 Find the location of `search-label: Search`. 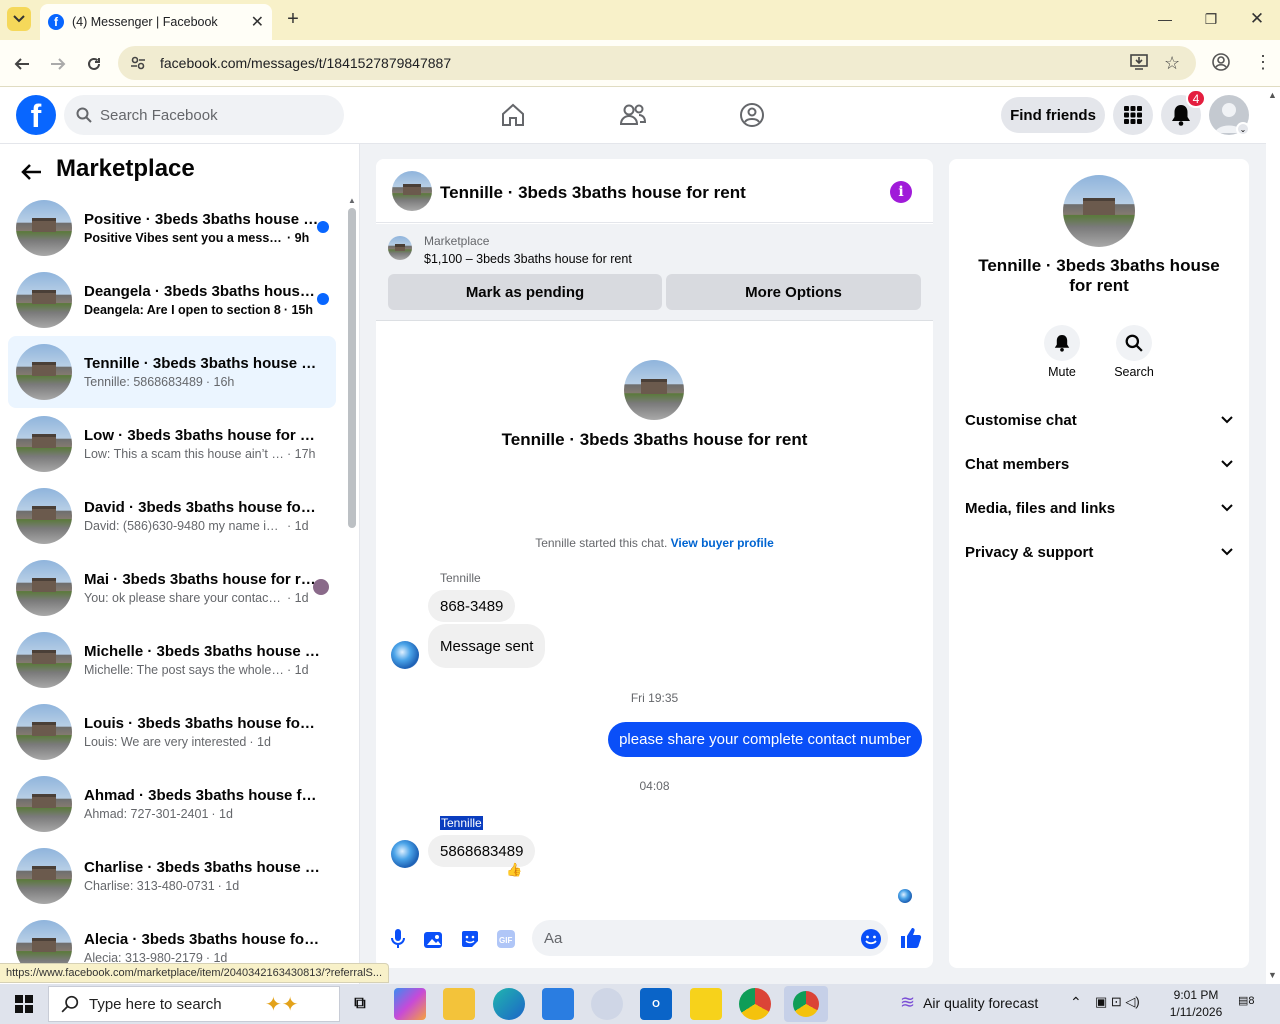

search-label: Search is located at coordinates (1134, 372).